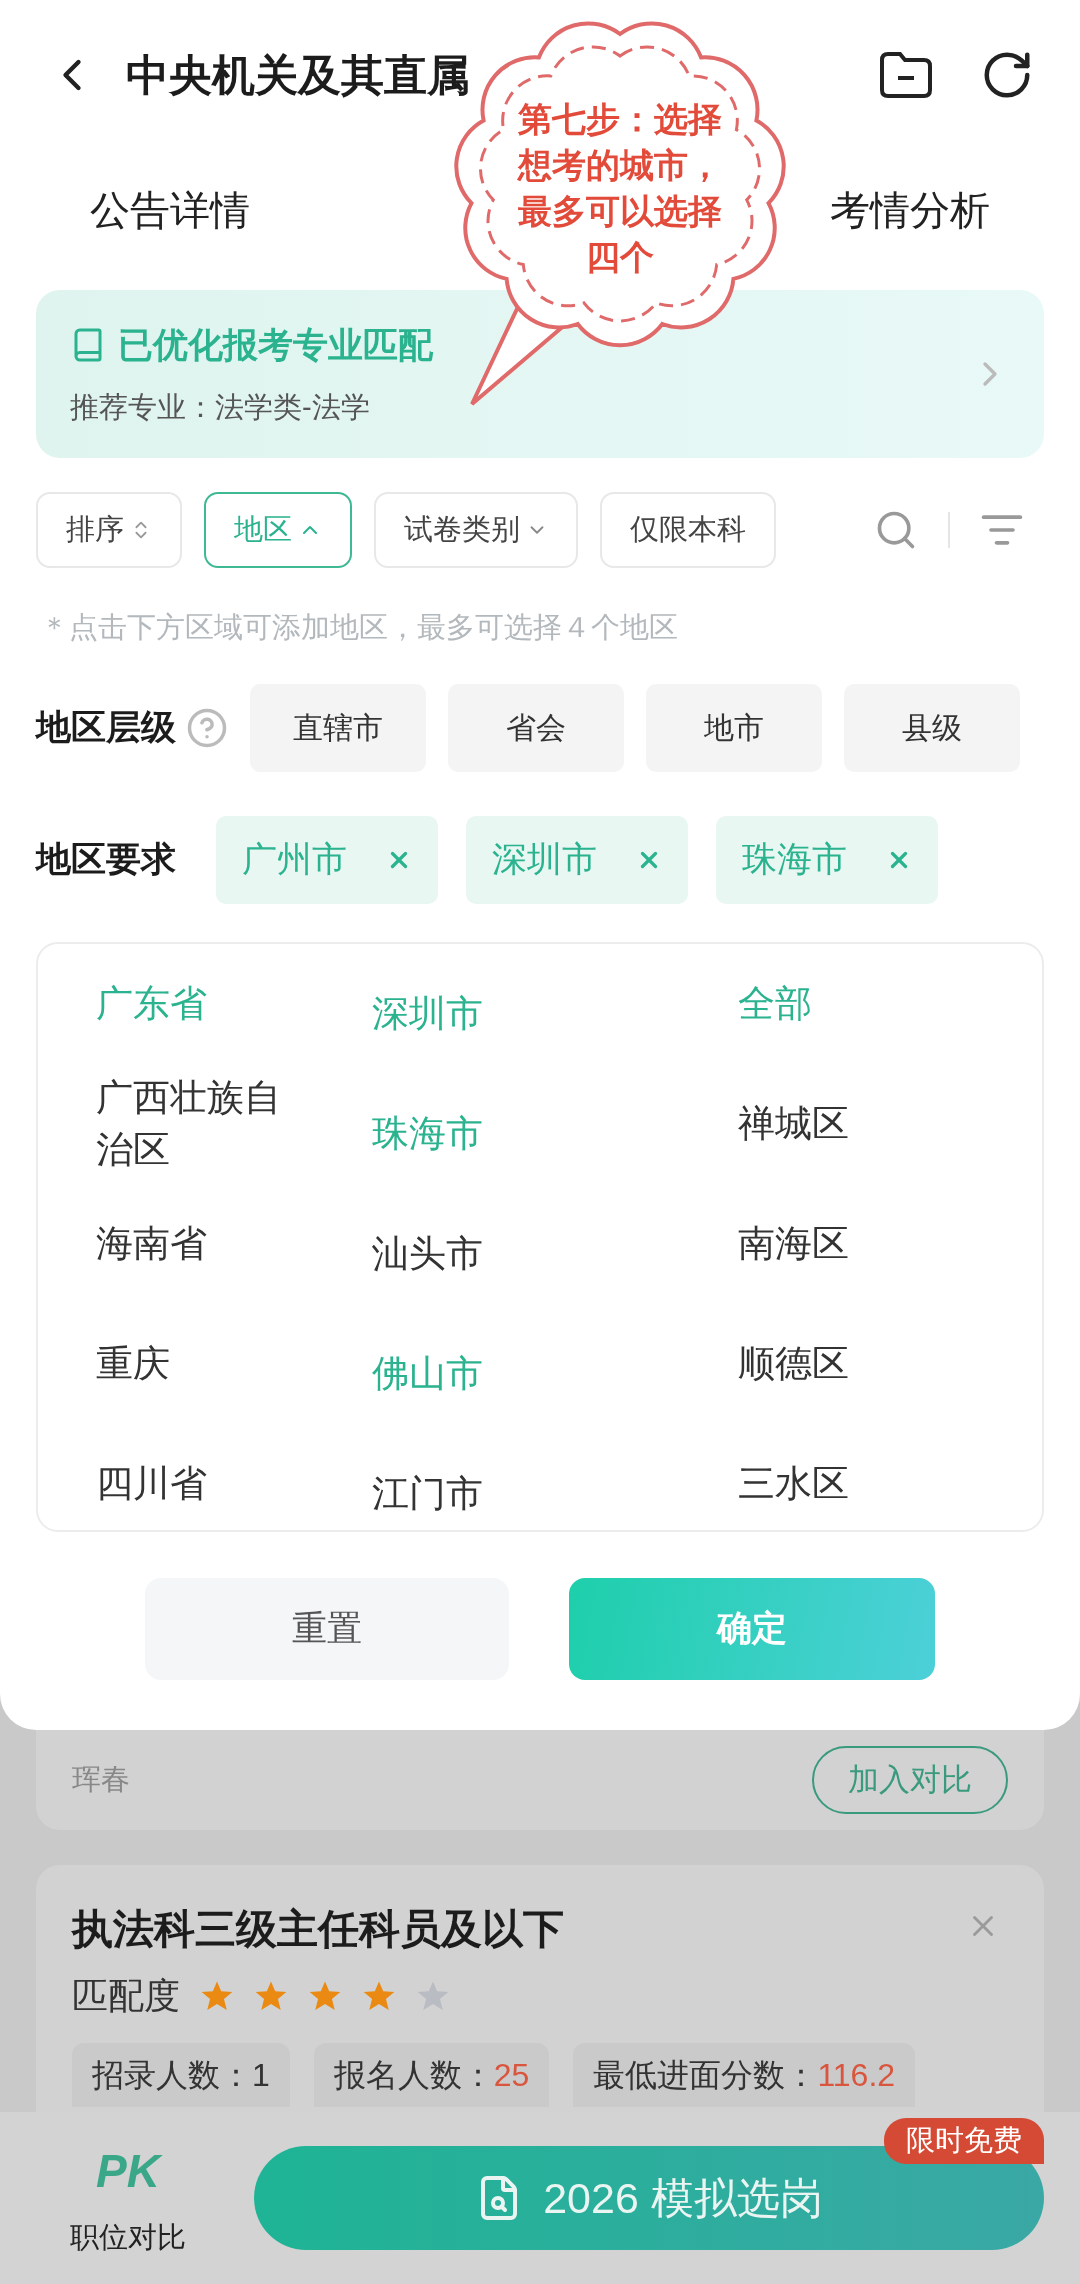 The width and height of the screenshot is (1080, 2284). What do you see at coordinates (126, 1996) in the screenshot?
I see `match-label: 匹配度` at bounding box center [126, 1996].